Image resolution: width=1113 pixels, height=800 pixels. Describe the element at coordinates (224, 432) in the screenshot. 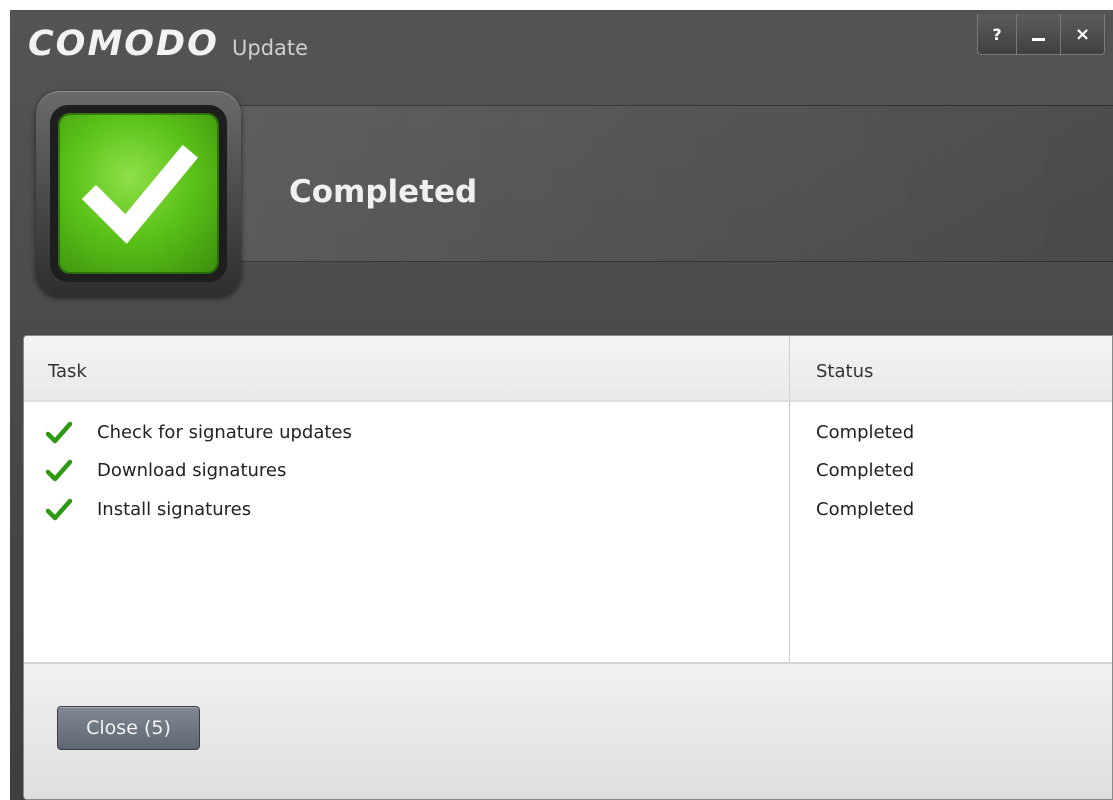

I see `task-label: Check for signature updates` at that location.